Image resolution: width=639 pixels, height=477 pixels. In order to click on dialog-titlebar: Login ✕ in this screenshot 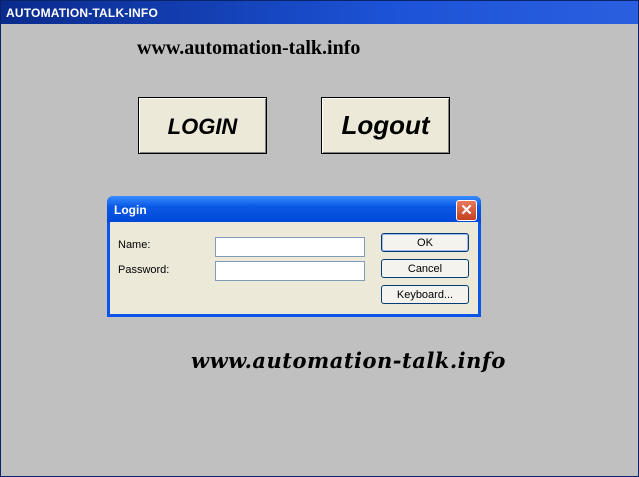, I will do `click(294, 209)`.